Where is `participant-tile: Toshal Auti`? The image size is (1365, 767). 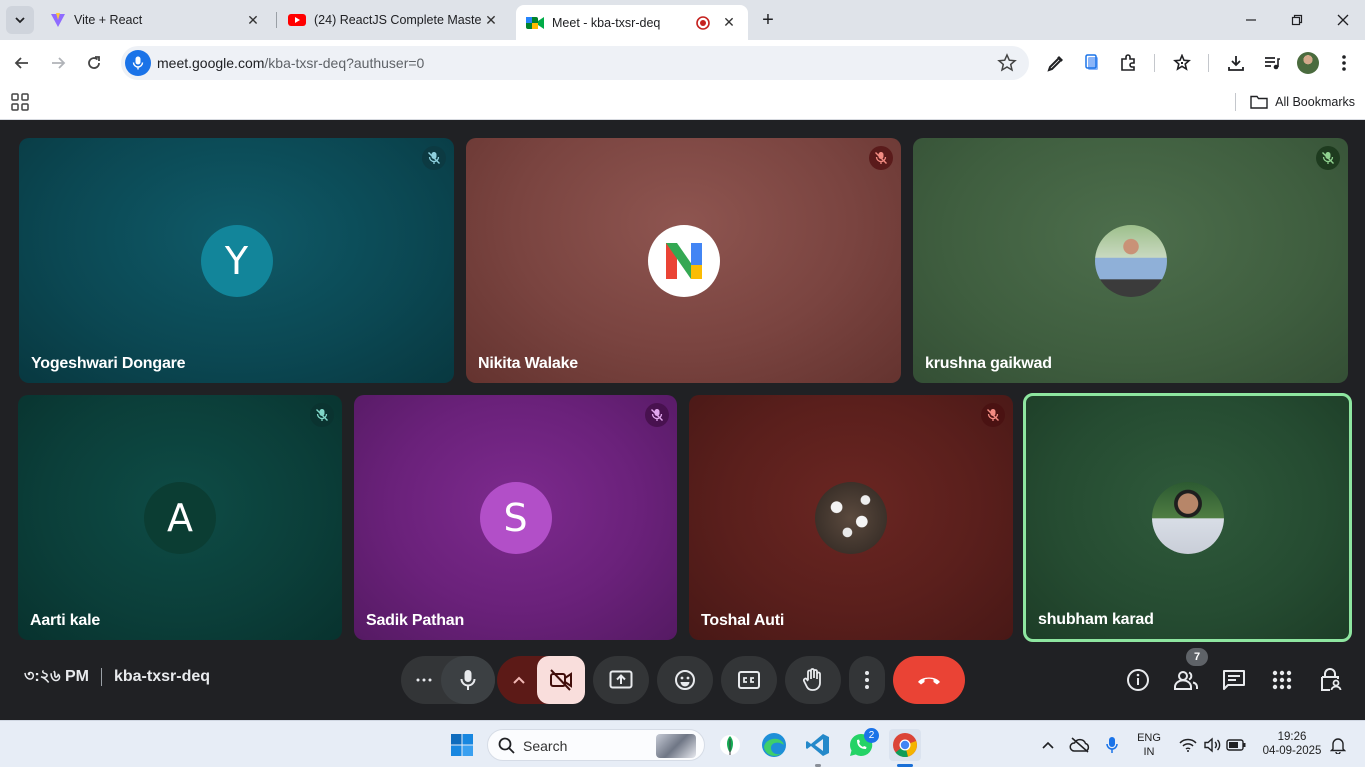
participant-tile: Toshal Auti is located at coordinates (851, 517).